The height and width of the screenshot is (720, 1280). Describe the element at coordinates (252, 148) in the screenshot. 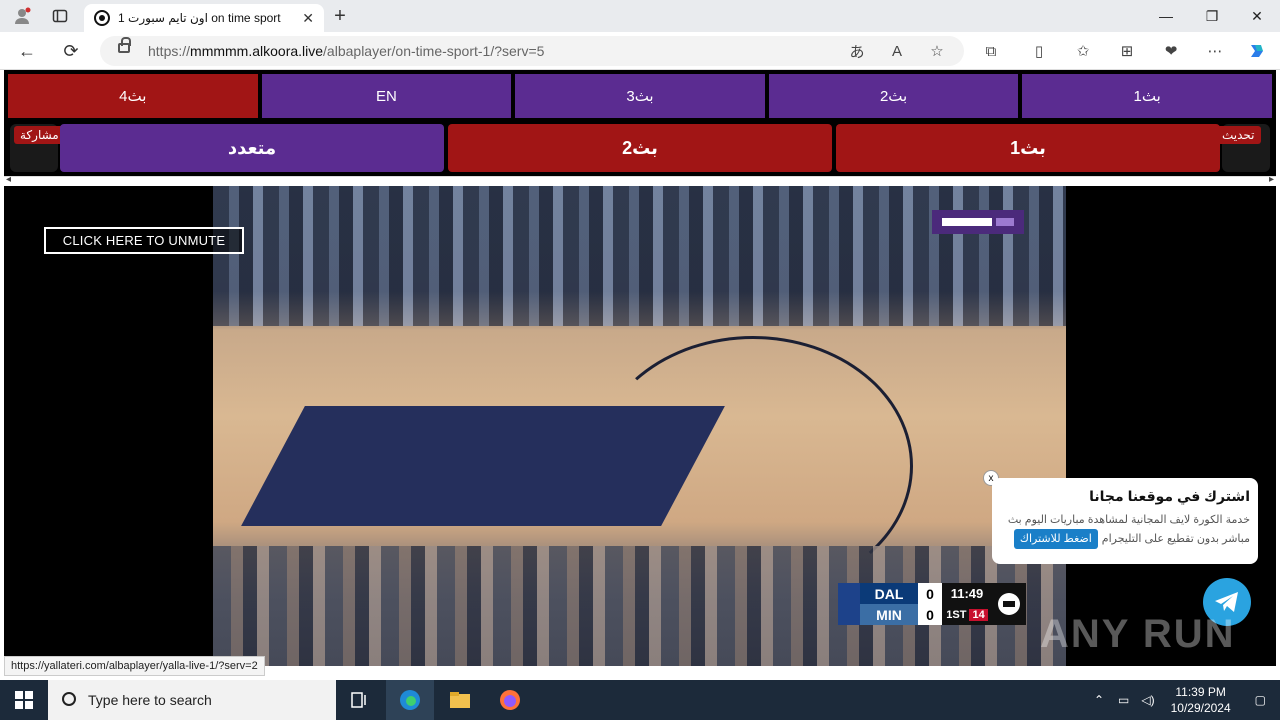

I see `server-multi-button: متعدد` at that location.